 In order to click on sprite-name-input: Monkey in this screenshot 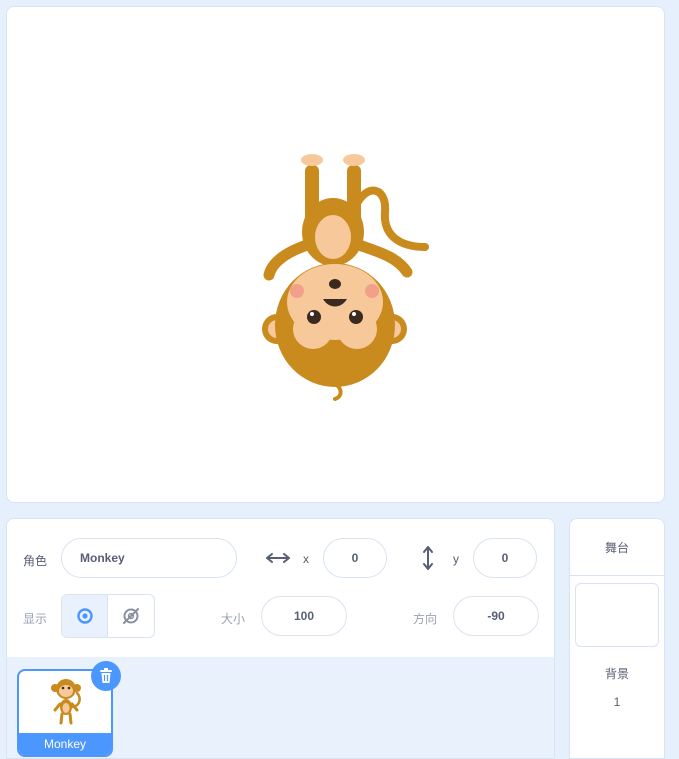, I will do `click(149, 558)`.